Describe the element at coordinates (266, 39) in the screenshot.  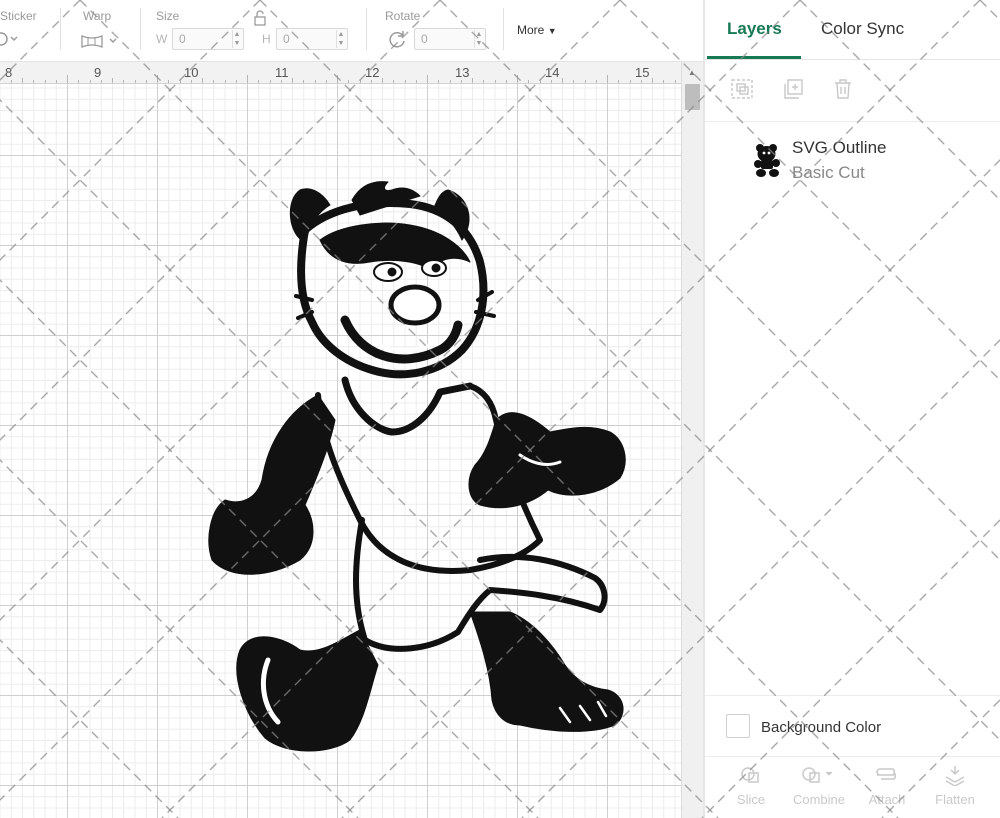
I see `height-letter: H` at that location.